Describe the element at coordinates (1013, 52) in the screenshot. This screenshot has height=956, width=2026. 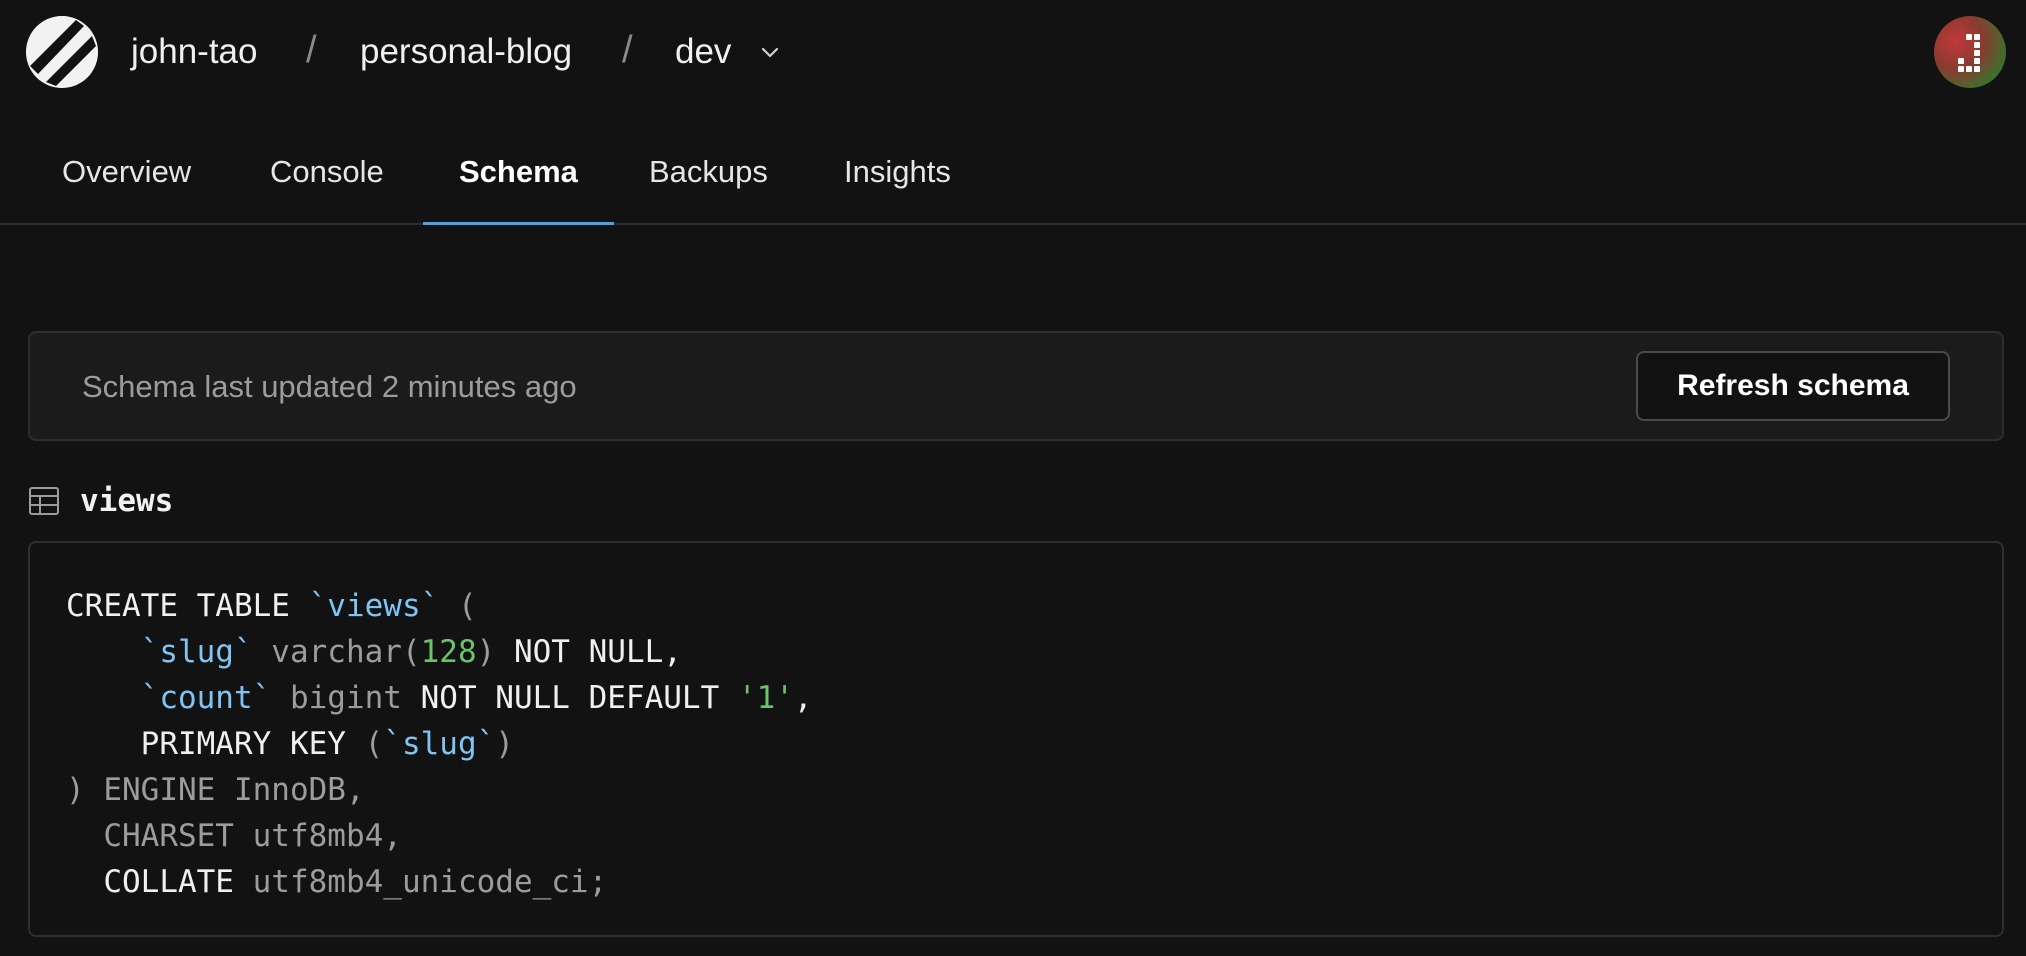
I see `top-navigation-bar: john-tao / personal-blog / dev` at that location.